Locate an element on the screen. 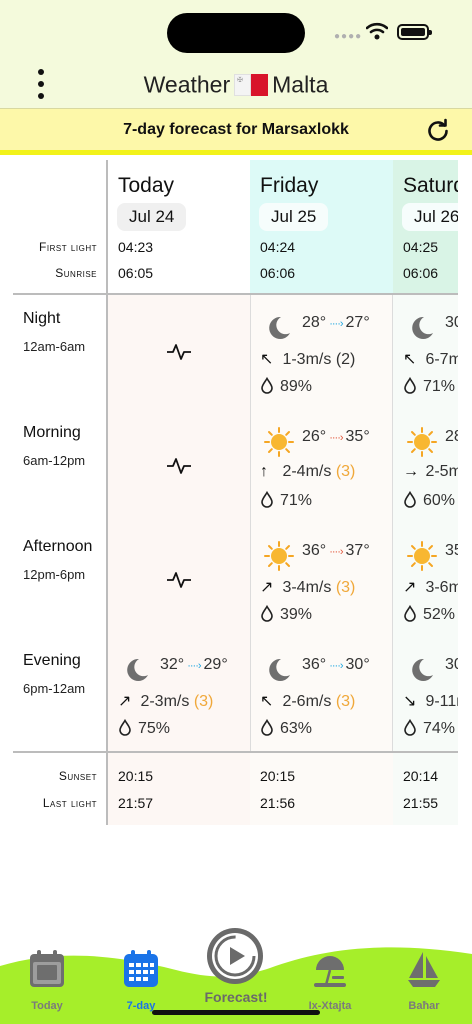  battery-icon is located at coordinates (414, 32).